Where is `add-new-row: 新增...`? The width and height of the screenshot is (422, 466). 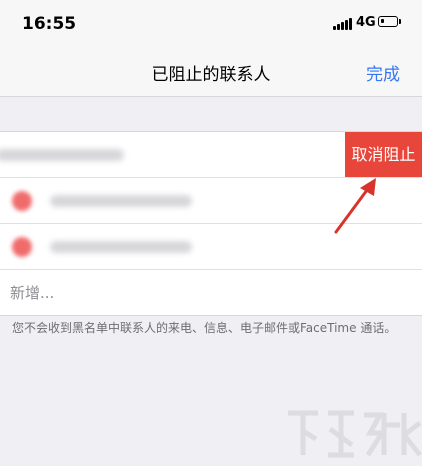 add-new-row: 新增... is located at coordinates (211, 292).